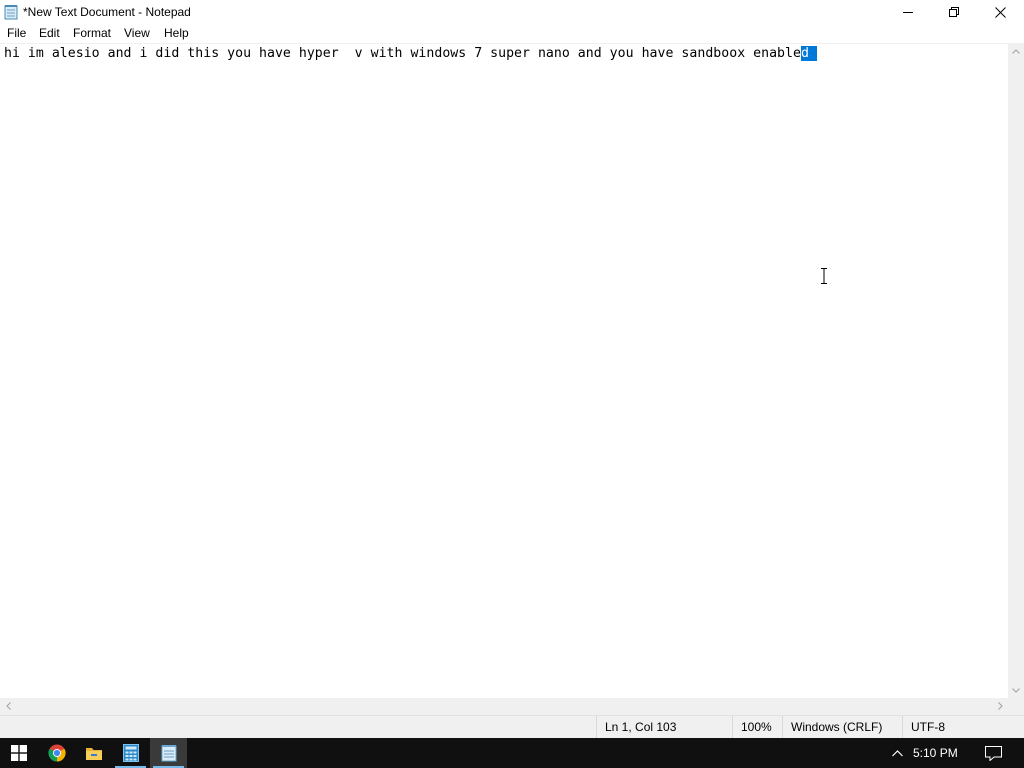 The width and height of the screenshot is (1024, 768). What do you see at coordinates (512, 33) in the screenshot?
I see `menu-bar: File Edit Format View Help` at bounding box center [512, 33].